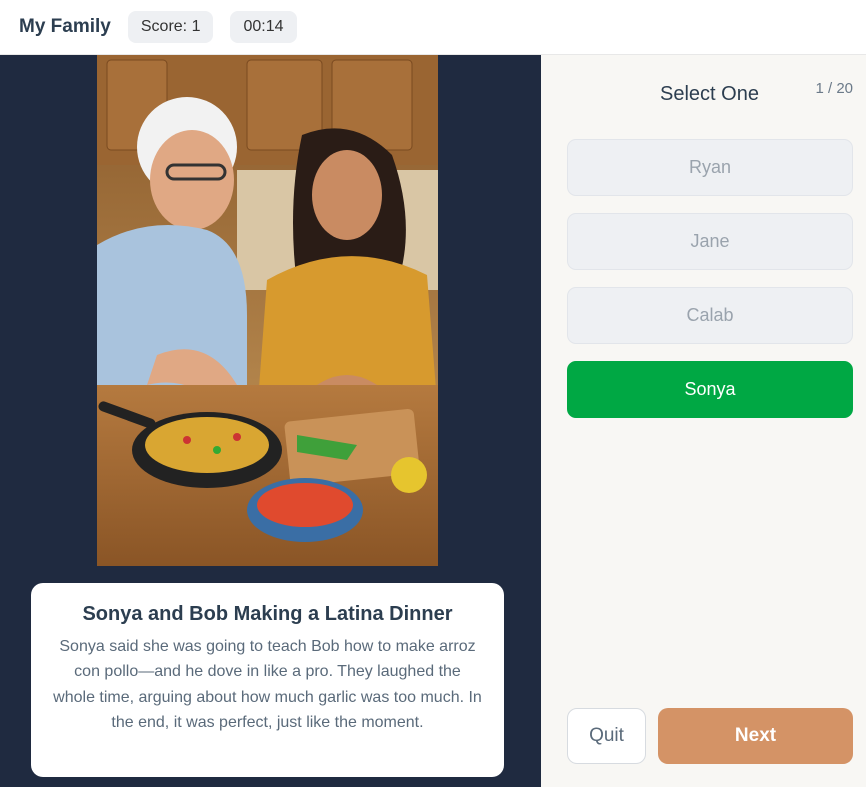 The width and height of the screenshot is (866, 787). What do you see at coordinates (170, 27) in the screenshot?
I see `score-badge: Score: 1` at bounding box center [170, 27].